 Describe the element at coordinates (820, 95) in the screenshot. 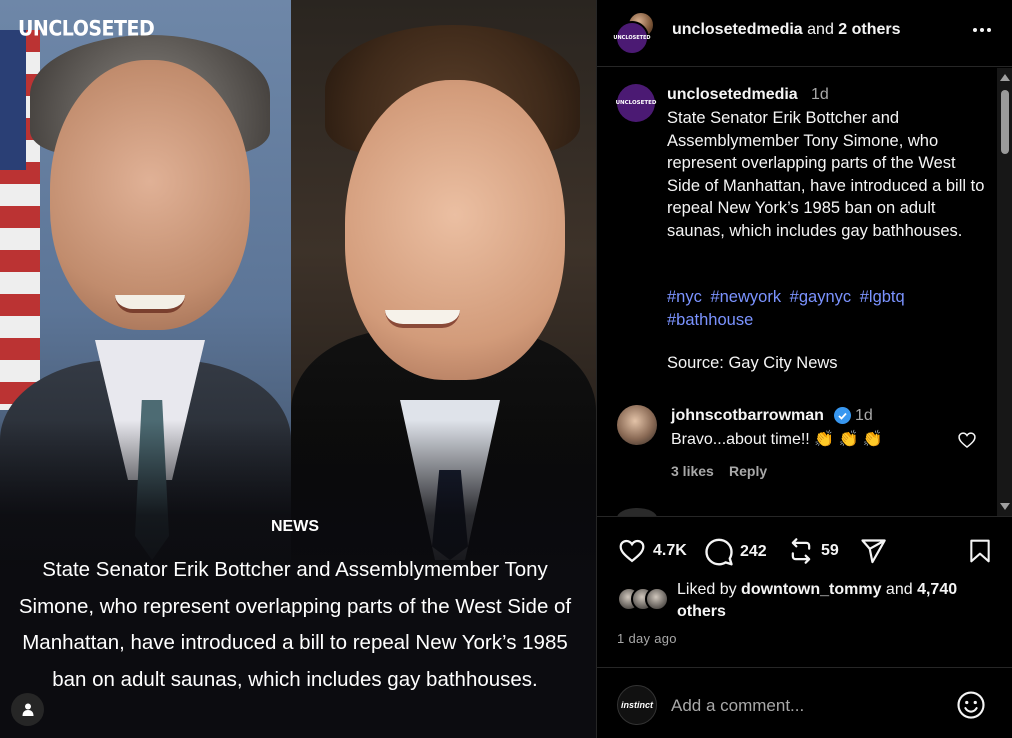

I see `caption-time: 1d` at that location.